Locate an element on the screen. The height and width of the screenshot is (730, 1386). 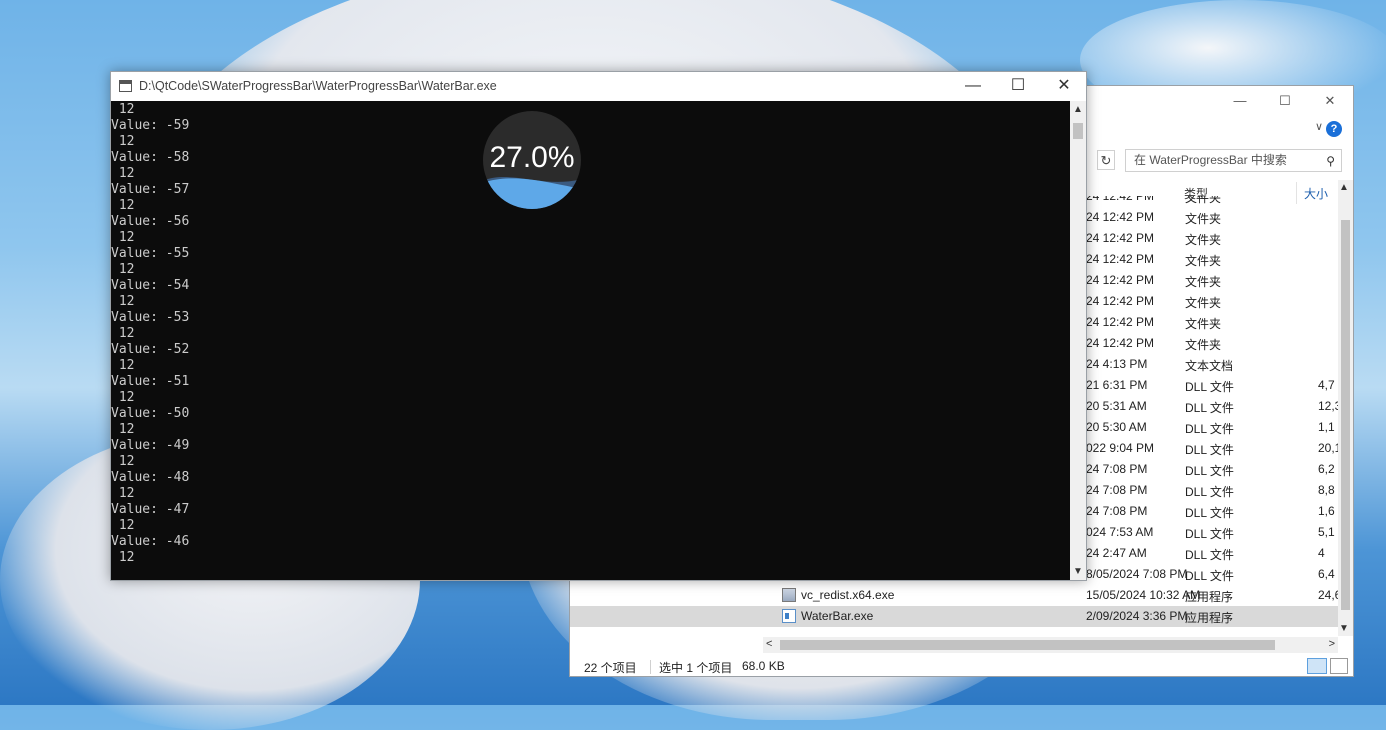
console-line: Value: -51 is located at coordinates (150, 381).